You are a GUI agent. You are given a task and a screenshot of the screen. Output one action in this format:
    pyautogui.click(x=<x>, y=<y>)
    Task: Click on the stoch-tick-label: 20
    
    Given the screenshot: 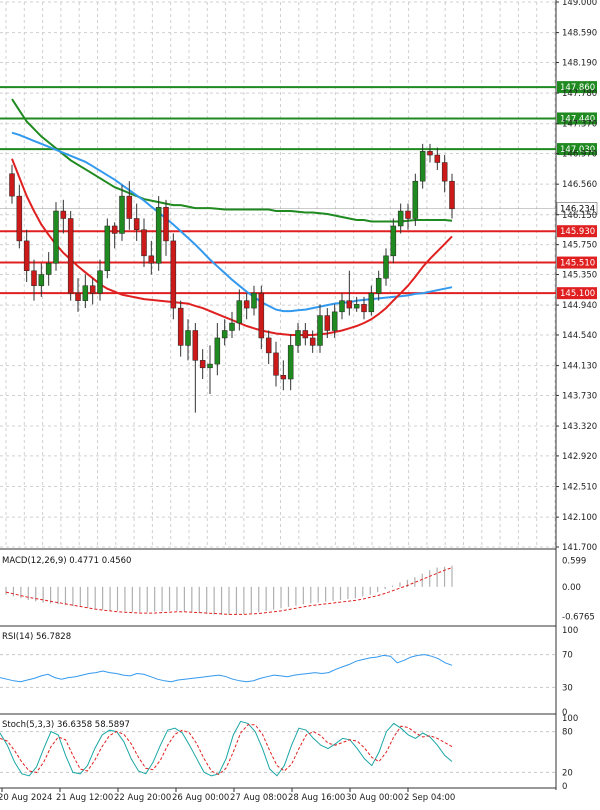 What is the action you would take?
    pyautogui.click(x=567, y=773)
    